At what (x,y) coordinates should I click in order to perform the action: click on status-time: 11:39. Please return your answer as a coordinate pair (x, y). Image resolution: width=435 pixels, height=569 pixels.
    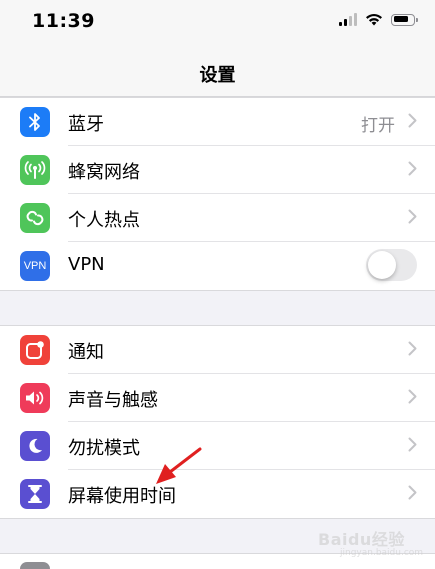
    Looking at the image, I should click on (63, 21).